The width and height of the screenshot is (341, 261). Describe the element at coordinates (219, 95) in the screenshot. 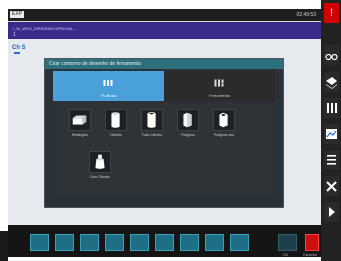

I see `tab-tool-label: Ferramenta` at that location.